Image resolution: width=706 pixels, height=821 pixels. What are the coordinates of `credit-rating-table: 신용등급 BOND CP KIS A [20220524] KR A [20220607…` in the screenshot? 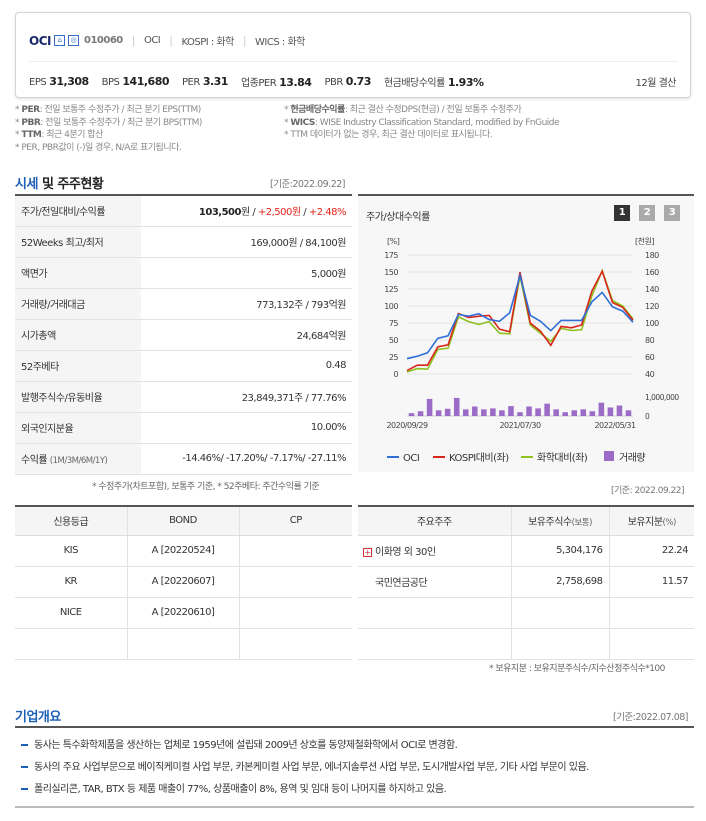 It's located at (183, 582).